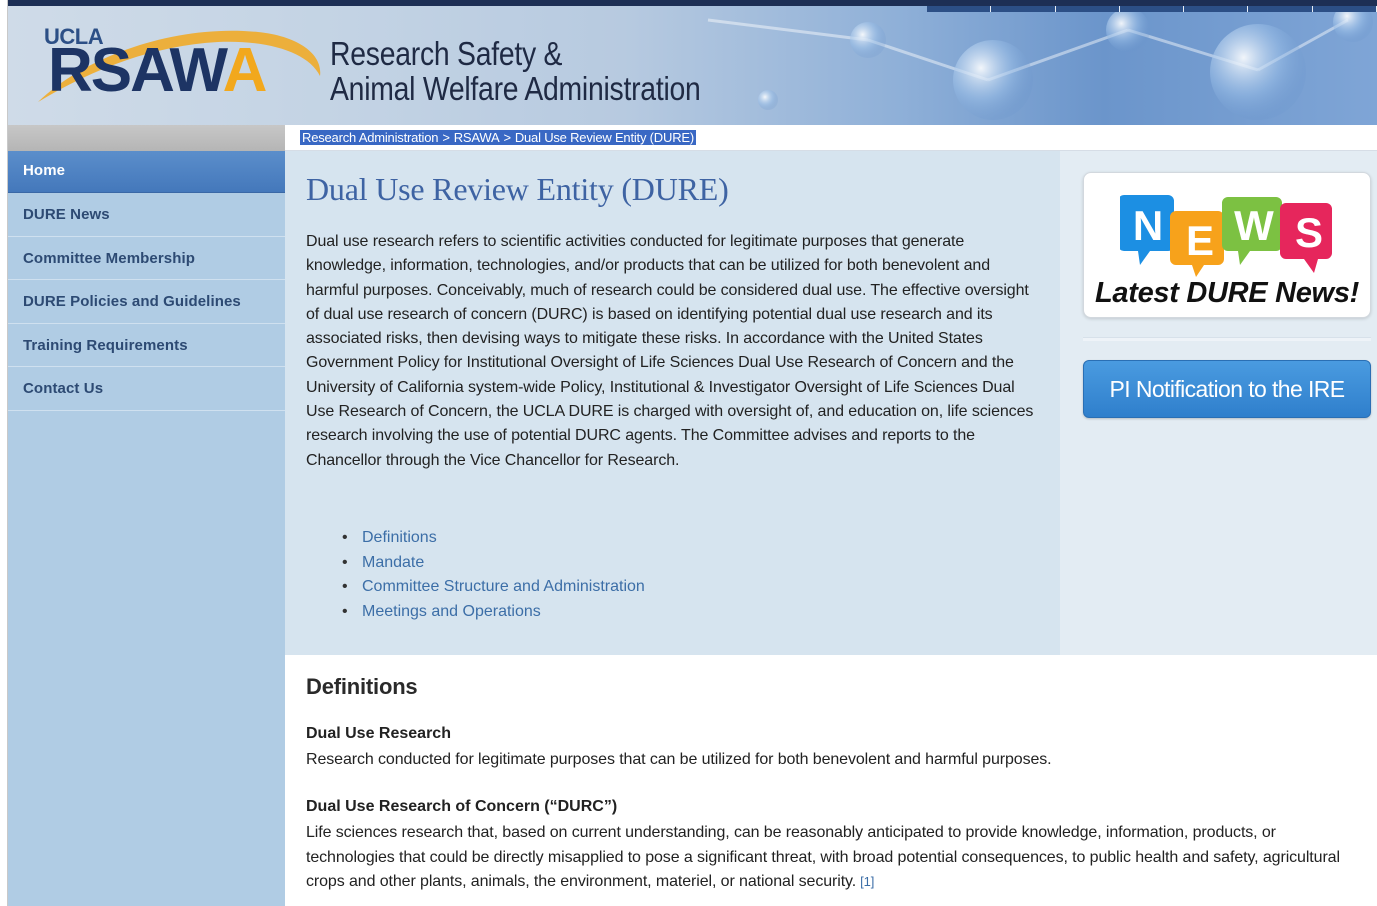 The height and width of the screenshot is (906, 1377). Describe the element at coordinates (517, 189) in the screenshot. I see `page-title: Dual Use Review Entity (DURE)` at that location.